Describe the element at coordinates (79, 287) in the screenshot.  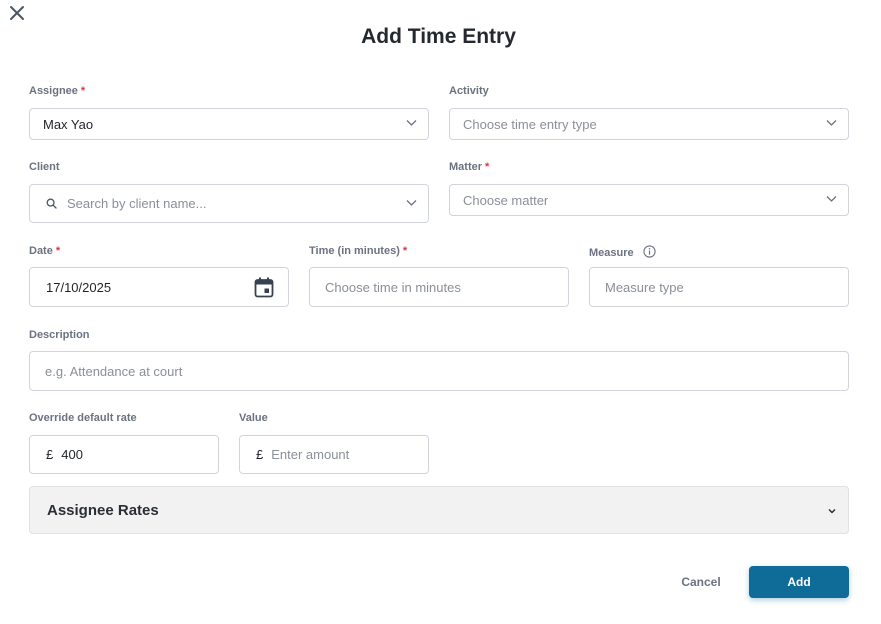
I see `date-value: 17/10/2025` at that location.